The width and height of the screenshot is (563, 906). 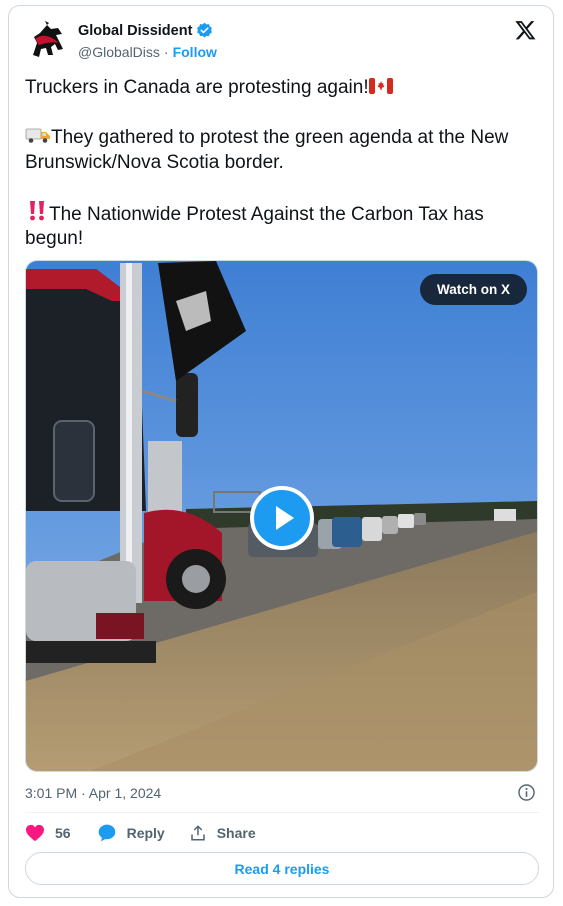 What do you see at coordinates (63, 833) in the screenshot?
I see `like-count: 56` at bounding box center [63, 833].